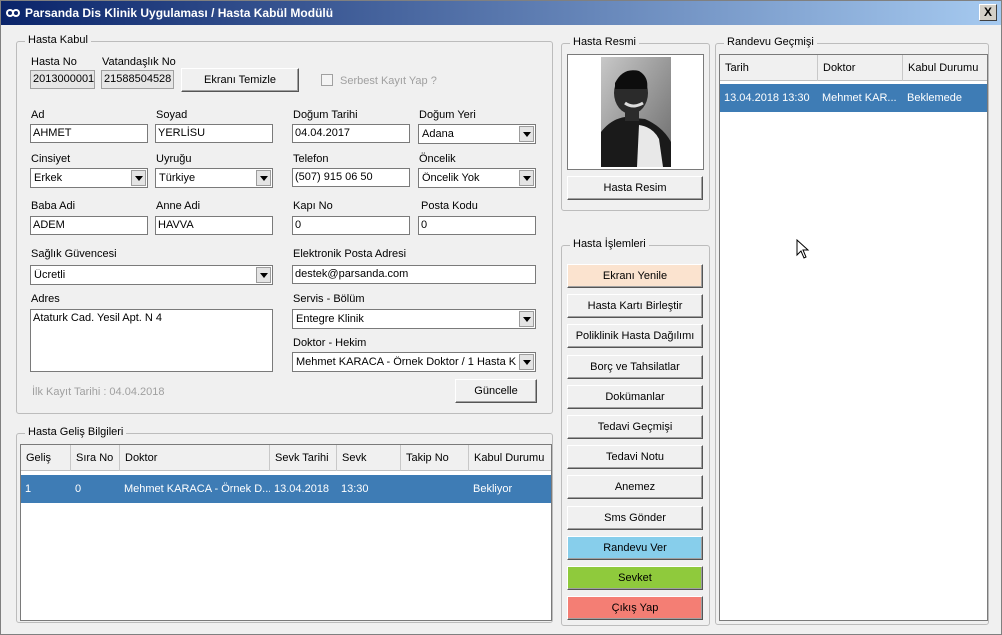  I want to click on action-button-8: Sms Gönder, so click(635, 518).